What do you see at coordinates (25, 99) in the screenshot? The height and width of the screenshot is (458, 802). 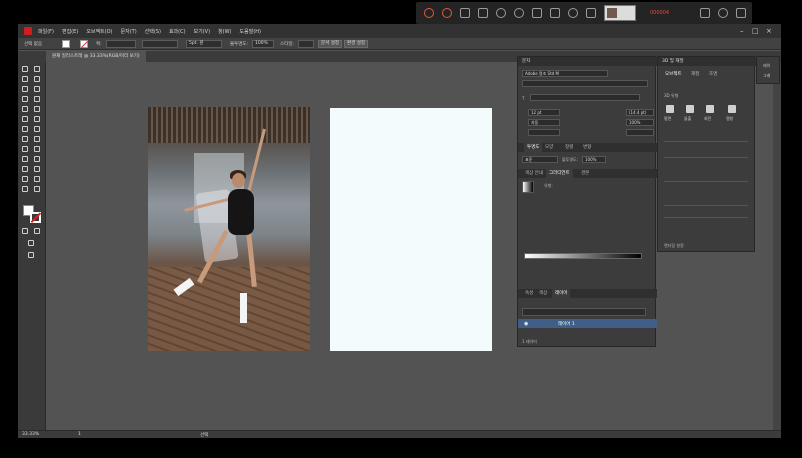 I see `type-tool-icon` at bounding box center [25, 99].